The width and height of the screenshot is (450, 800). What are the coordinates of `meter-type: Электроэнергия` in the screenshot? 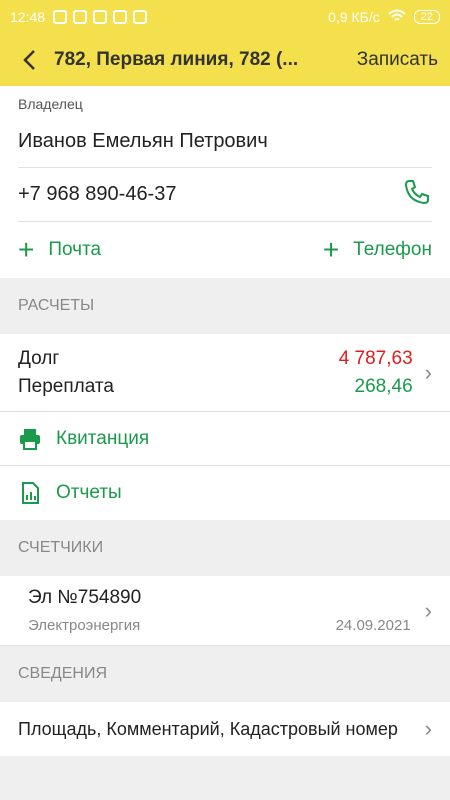 It's located at (84, 625).